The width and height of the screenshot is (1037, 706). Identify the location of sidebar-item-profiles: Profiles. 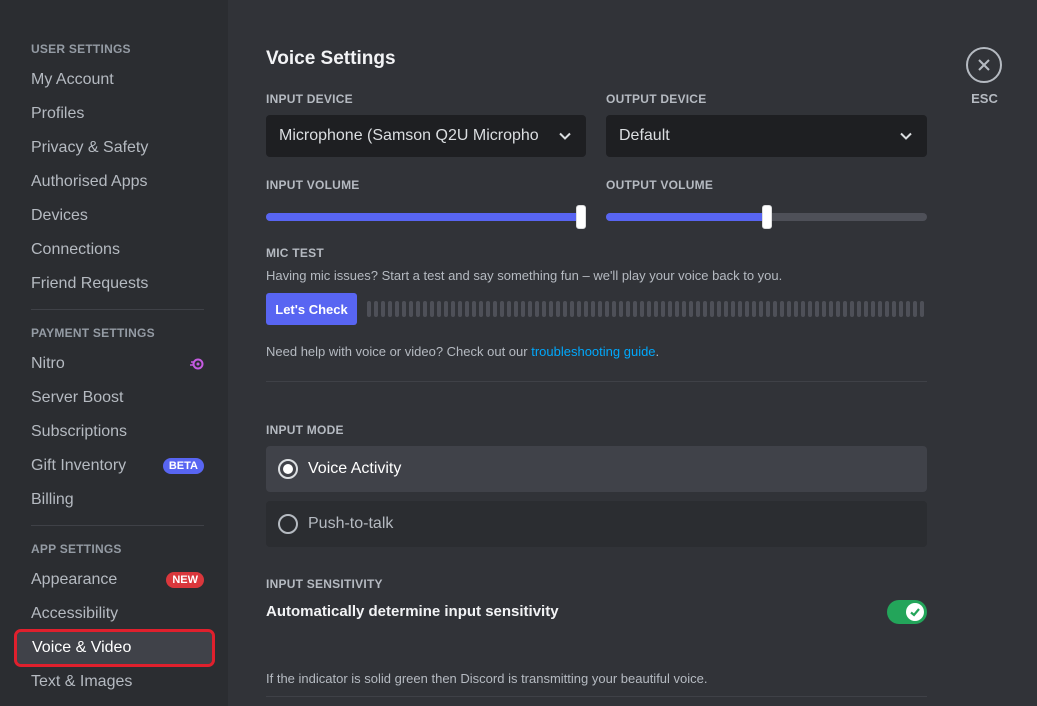
(116, 114).